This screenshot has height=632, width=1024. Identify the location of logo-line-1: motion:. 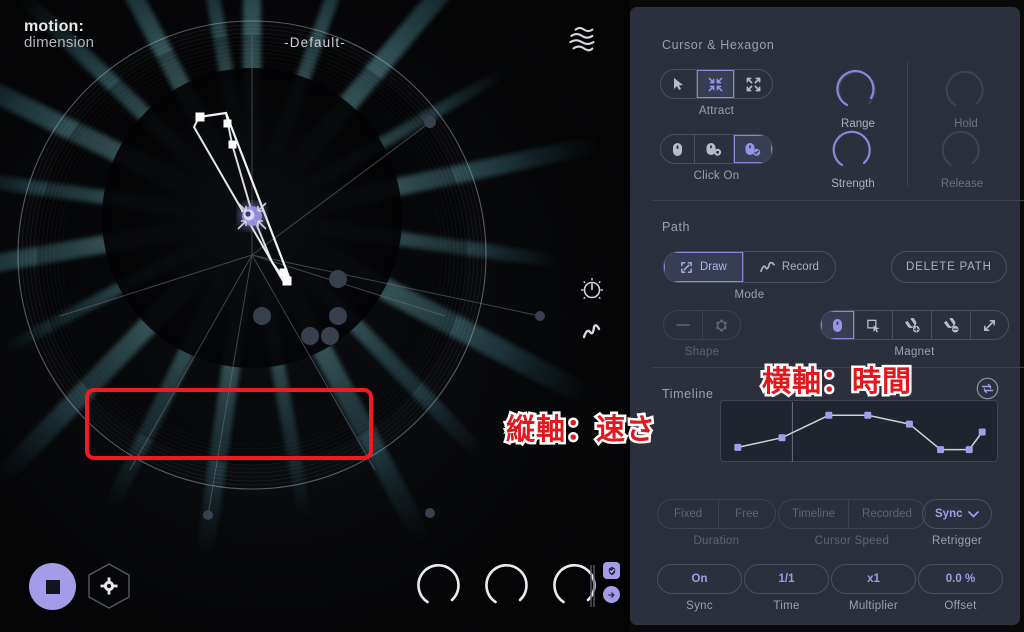
(54, 26).